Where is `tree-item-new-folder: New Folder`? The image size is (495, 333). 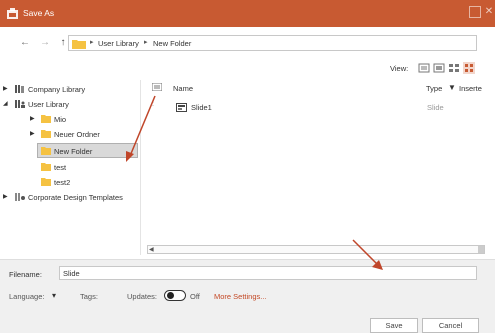 tree-item-new-folder: New Folder is located at coordinates (87, 150).